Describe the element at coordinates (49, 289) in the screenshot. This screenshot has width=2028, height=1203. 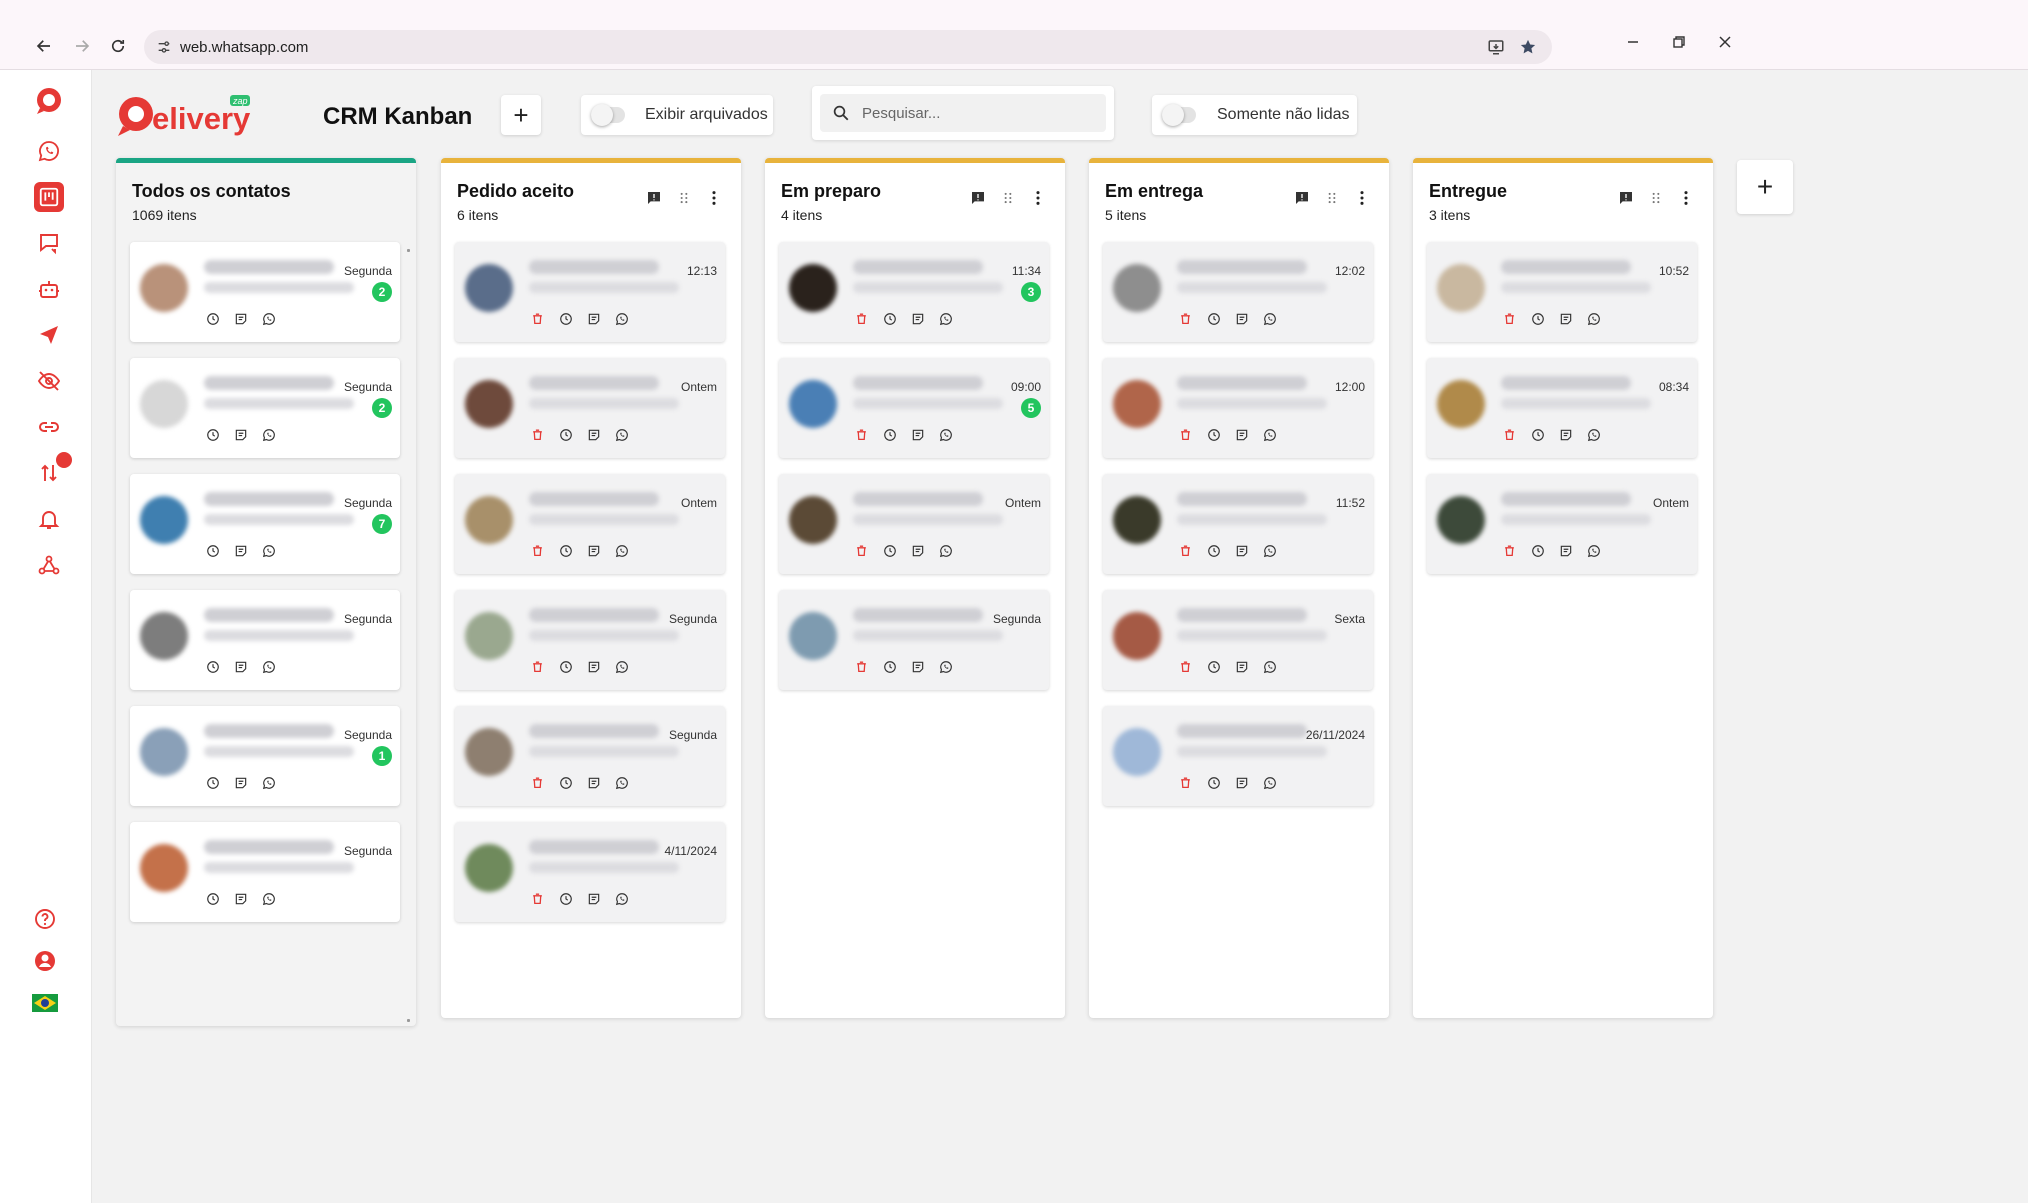
I see `robot-icon` at that location.